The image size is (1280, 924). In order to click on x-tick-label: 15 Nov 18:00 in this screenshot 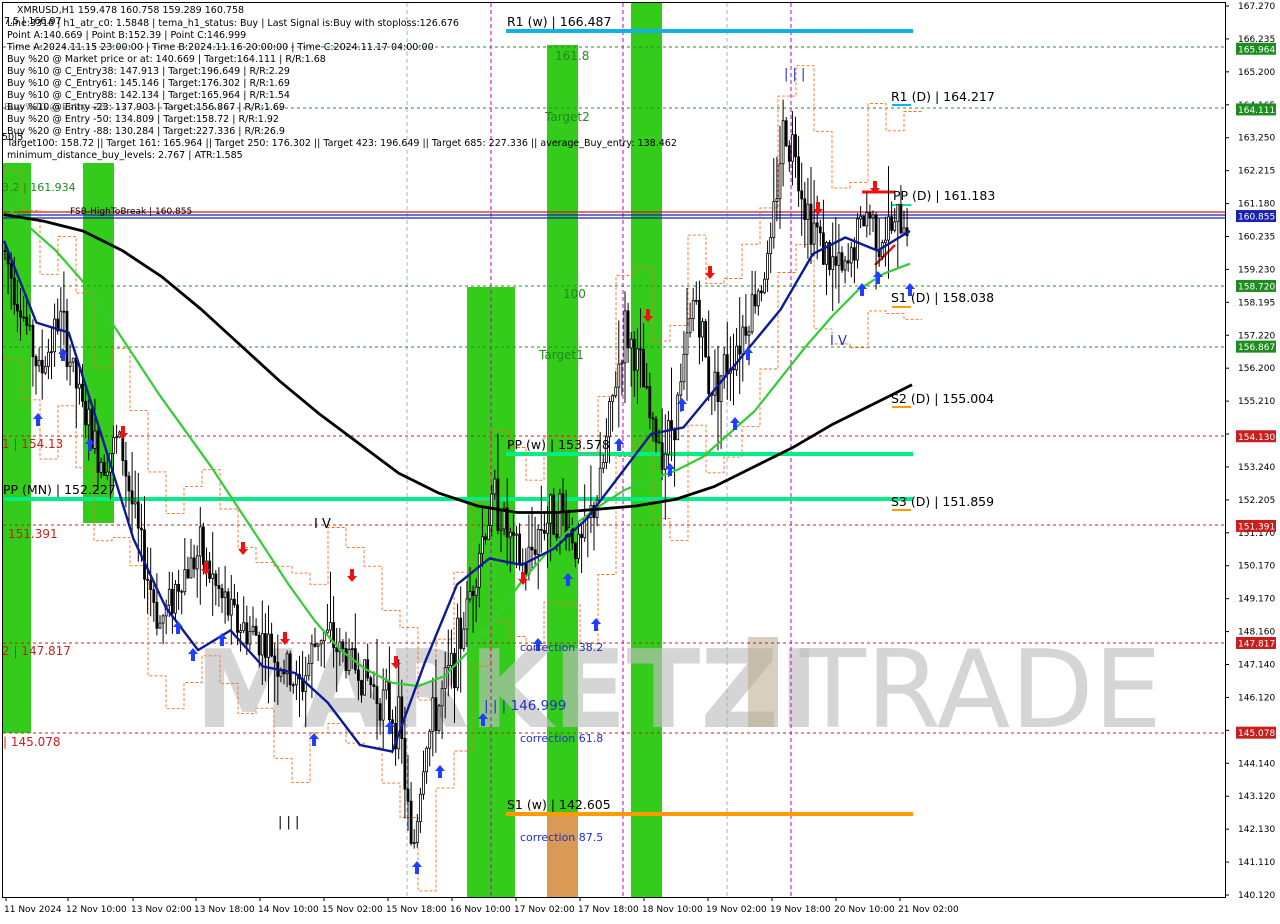, I will do `click(416, 910)`.